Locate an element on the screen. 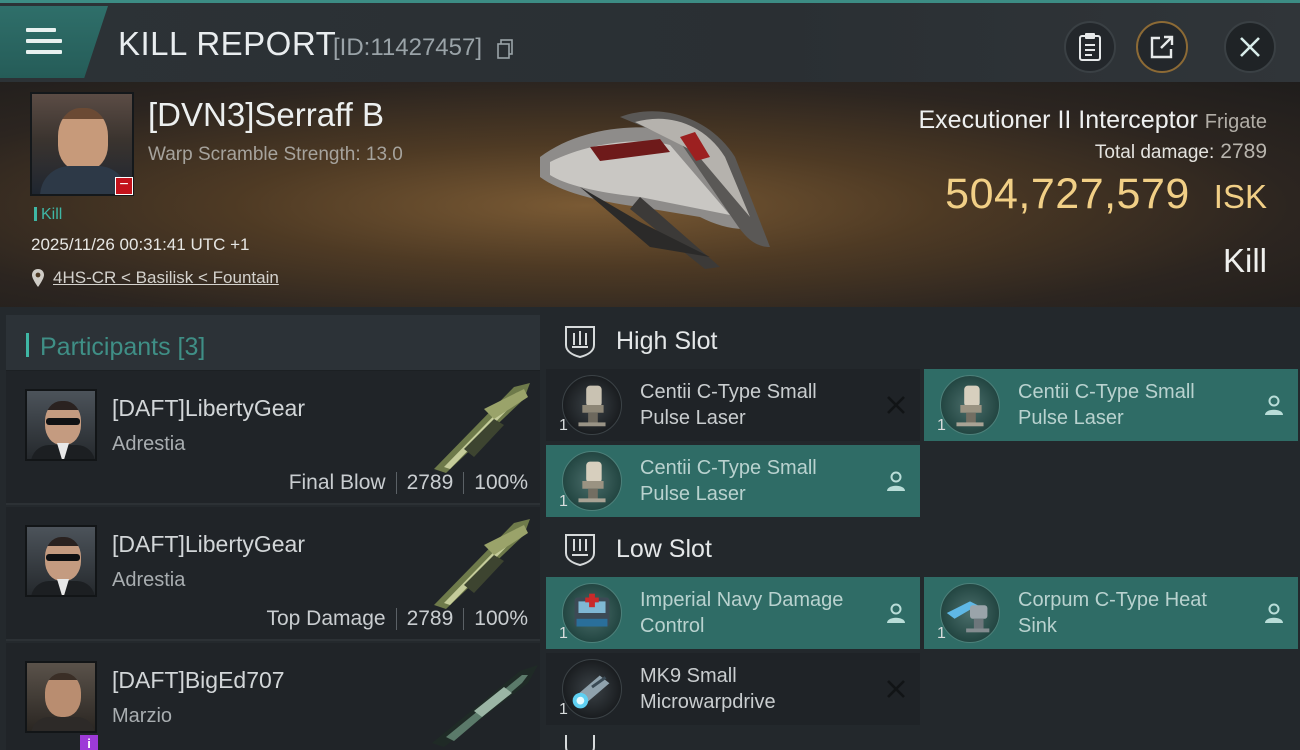  page-title: KILL REPORT is located at coordinates (227, 43).